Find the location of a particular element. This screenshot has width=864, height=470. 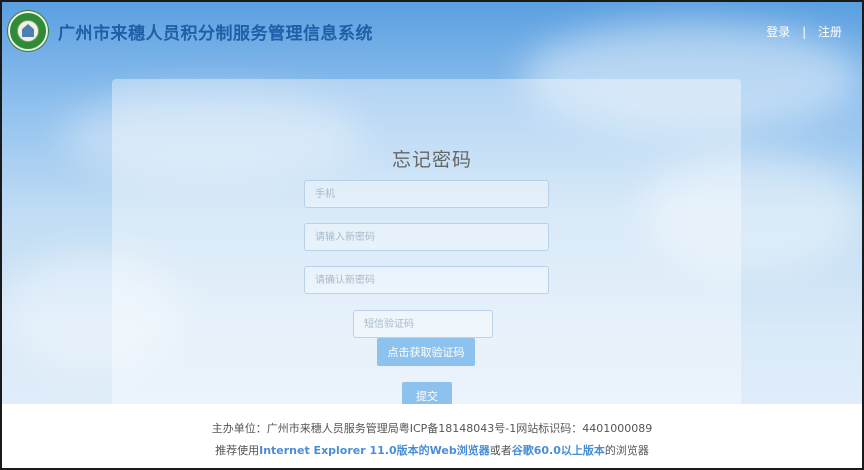

new-password-input is located at coordinates (426, 237).